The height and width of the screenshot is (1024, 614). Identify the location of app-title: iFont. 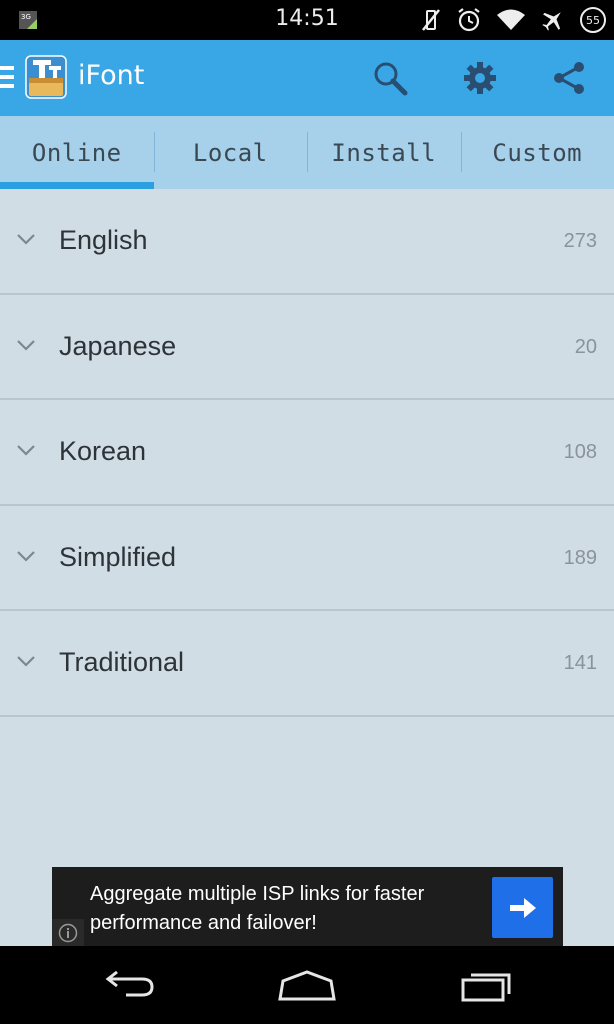
(111, 75).